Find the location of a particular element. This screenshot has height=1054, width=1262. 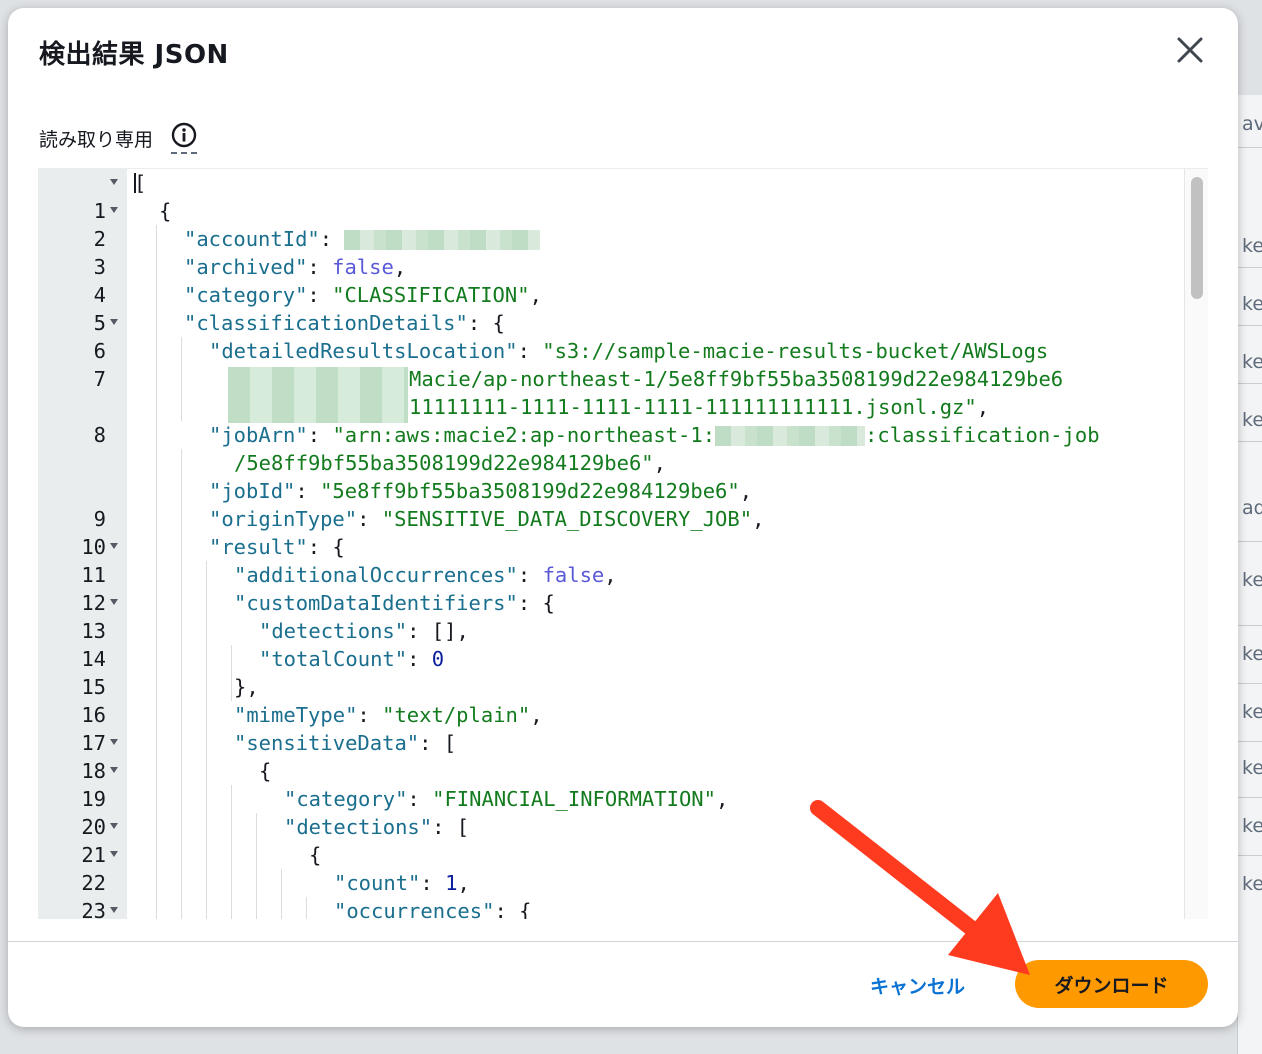

json-key: "customDataIdentifiers" is located at coordinates (376, 603).